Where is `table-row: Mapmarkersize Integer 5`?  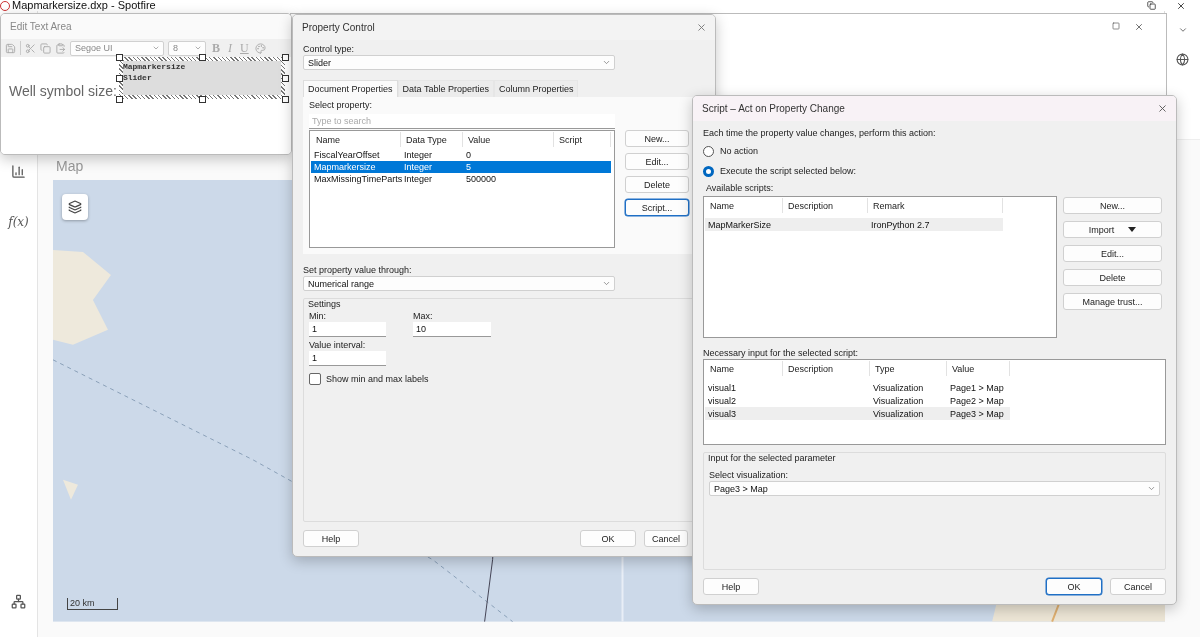
table-row: Mapmarkersize Integer 5 is located at coordinates (461, 167).